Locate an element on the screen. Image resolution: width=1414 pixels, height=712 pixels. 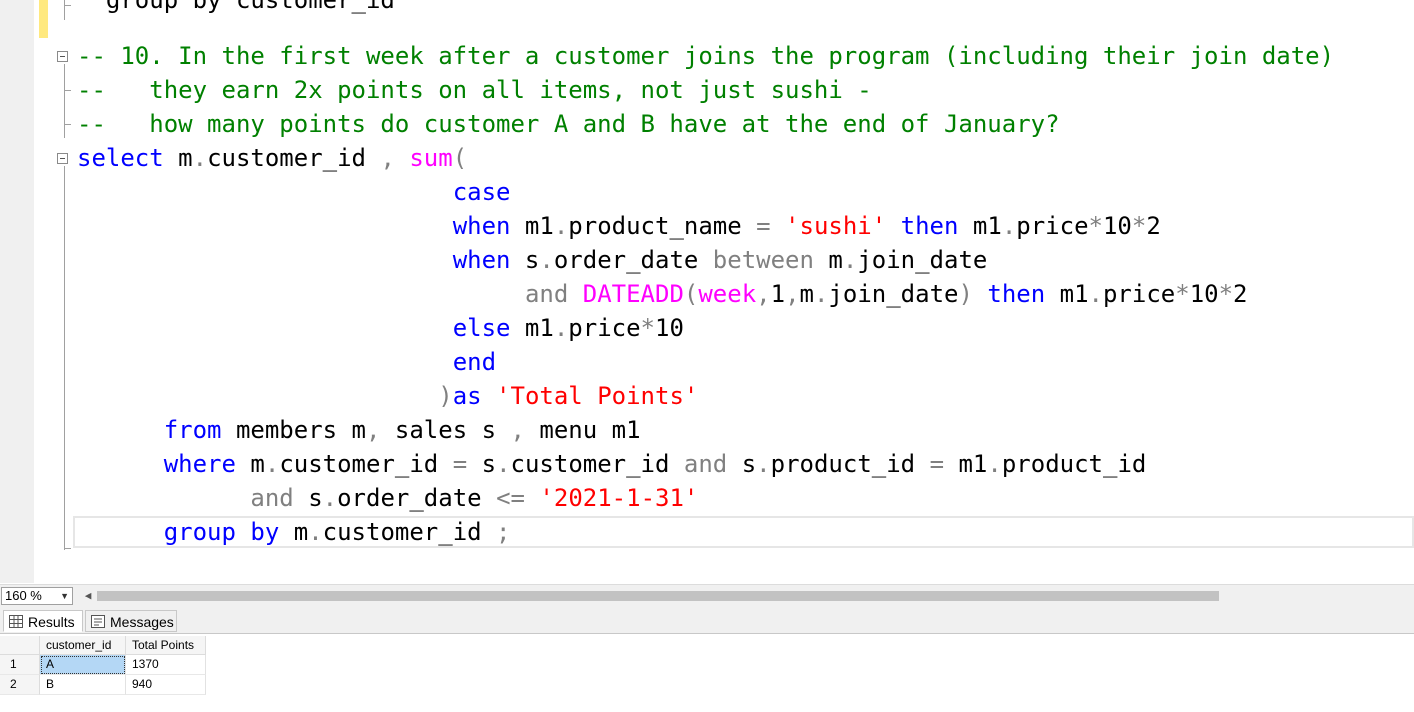
column-header-total-points: Total Points is located at coordinates (166, 645).